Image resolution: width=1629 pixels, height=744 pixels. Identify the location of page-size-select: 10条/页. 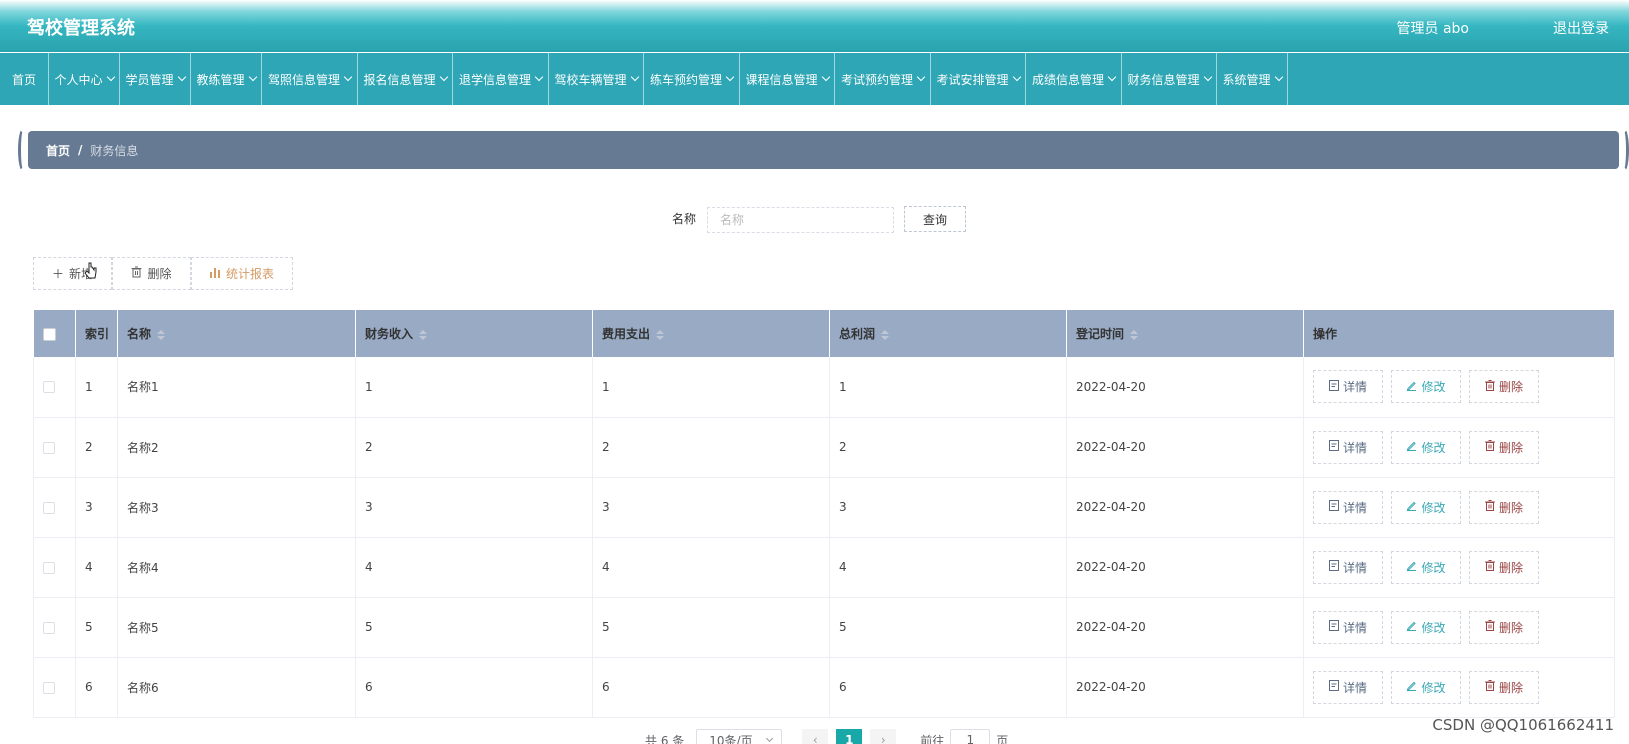
(739, 736).